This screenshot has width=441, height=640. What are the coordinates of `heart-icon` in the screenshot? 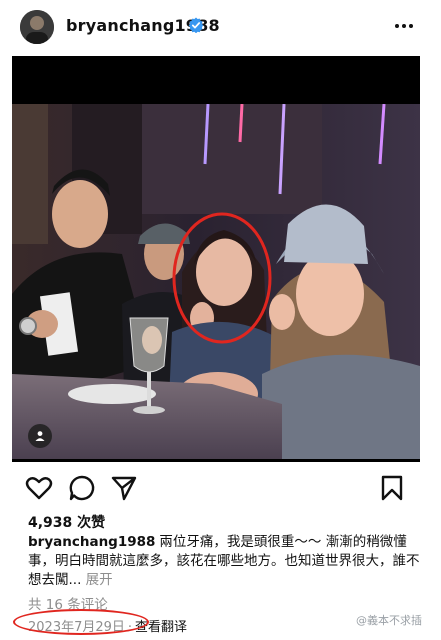 It's located at (39, 488).